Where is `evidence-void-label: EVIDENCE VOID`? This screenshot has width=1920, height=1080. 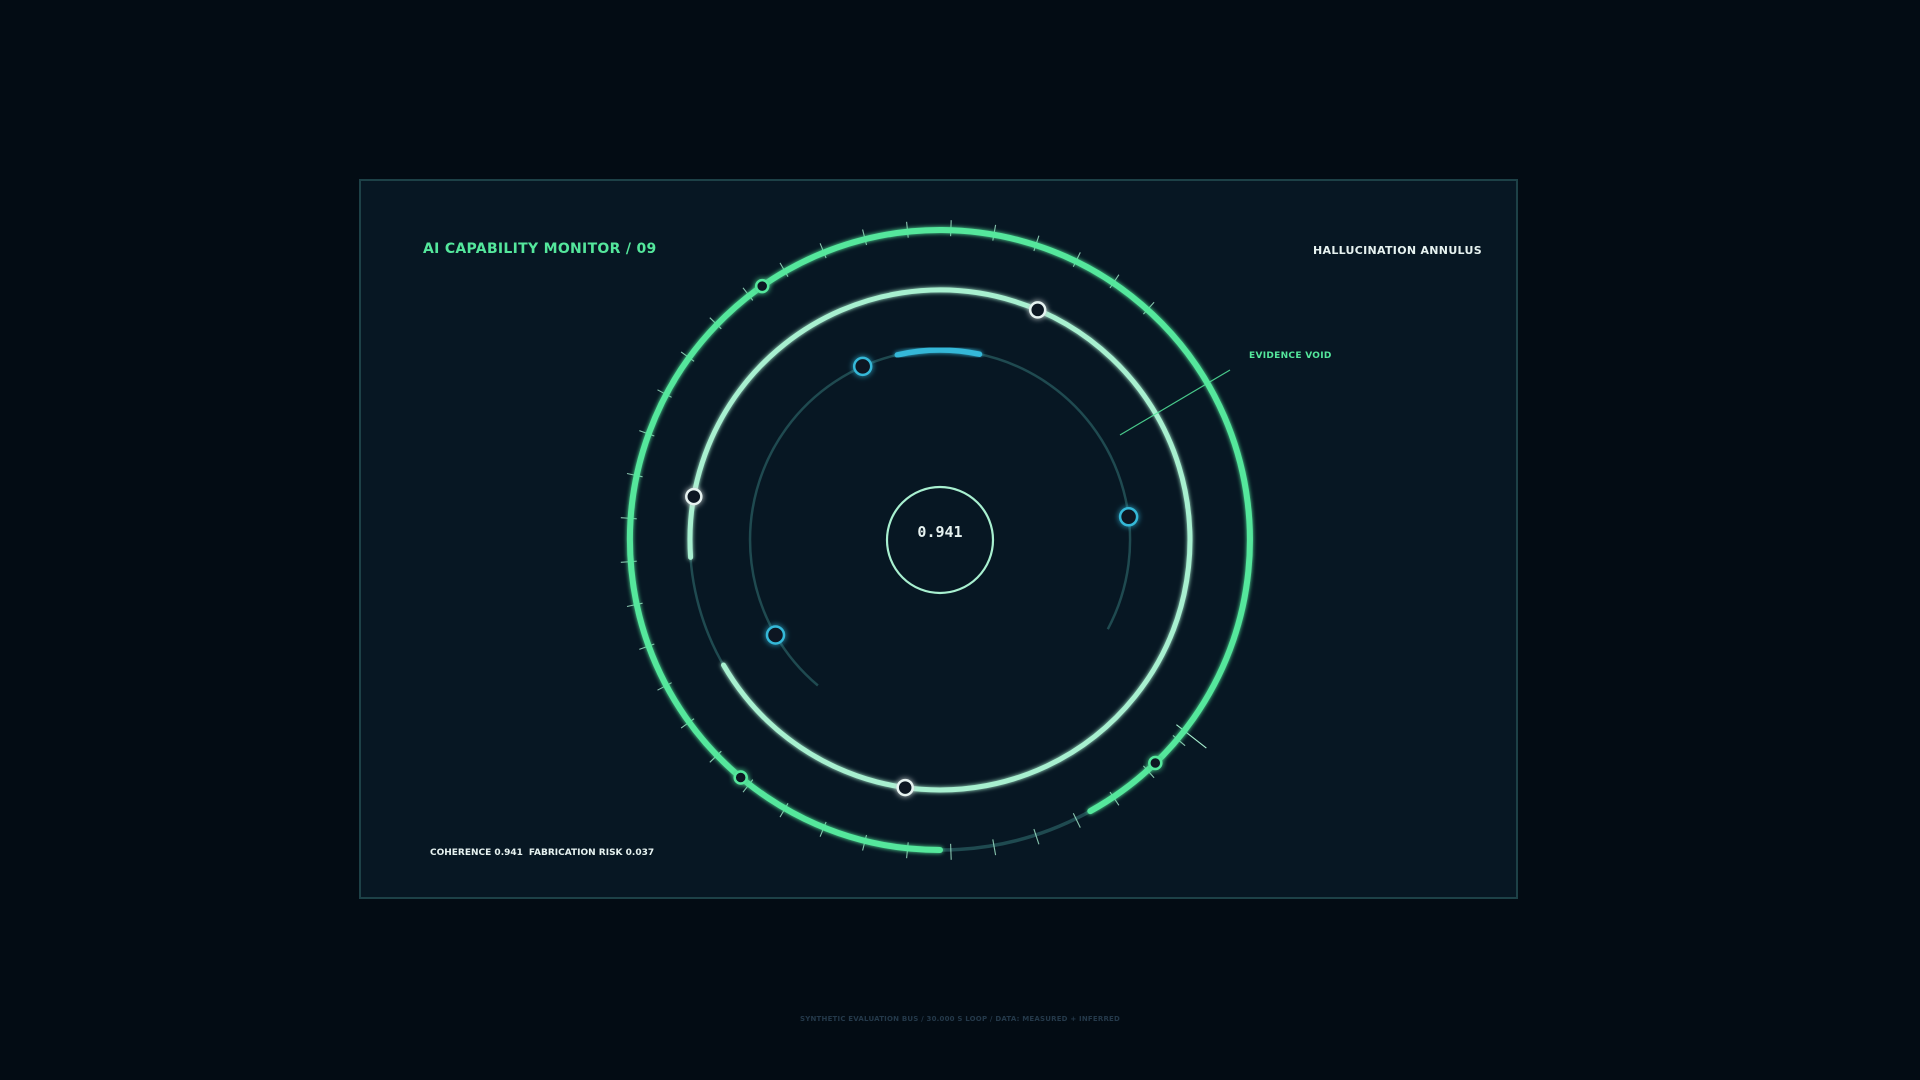
evidence-void-label: EVIDENCE VOID is located at coordinates (1290, 356).